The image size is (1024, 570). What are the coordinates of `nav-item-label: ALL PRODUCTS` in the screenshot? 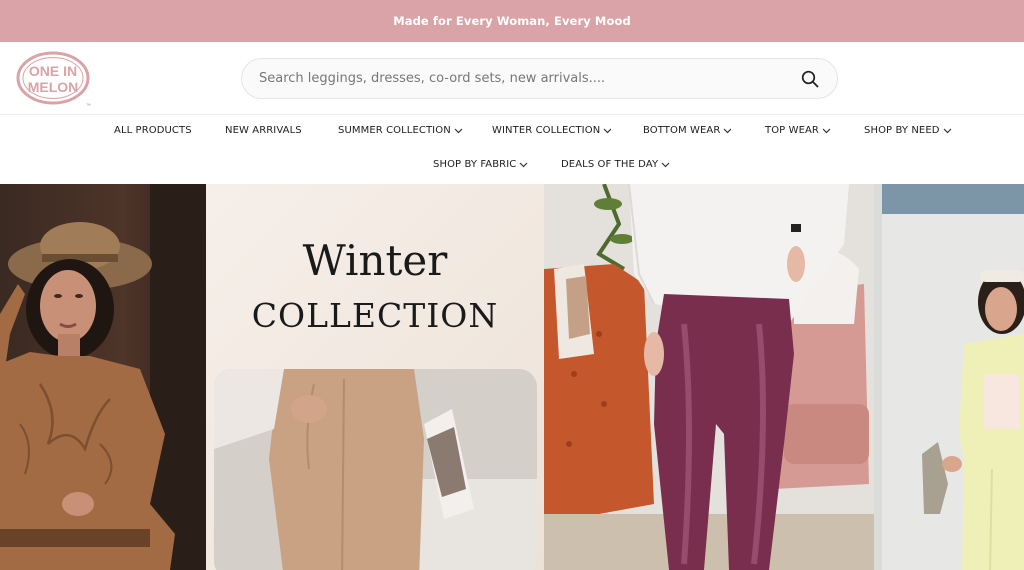 It's located at (153, 130).